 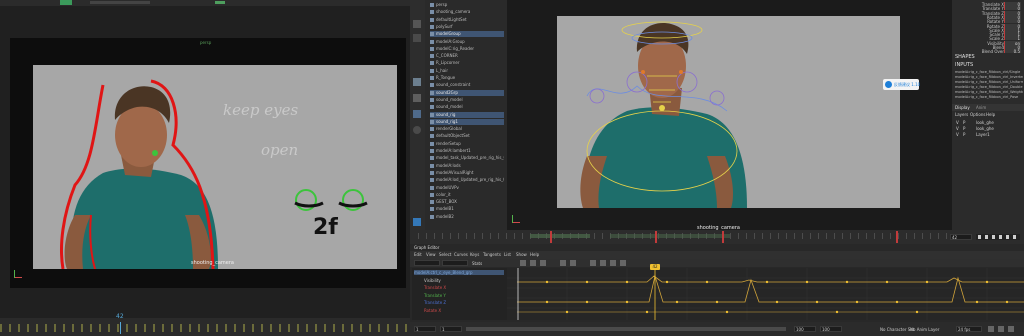 I want to click on input-node-item: modelA:rig_c_face_Ribbon_ctrl_Pose, so click(x=989, y=97).